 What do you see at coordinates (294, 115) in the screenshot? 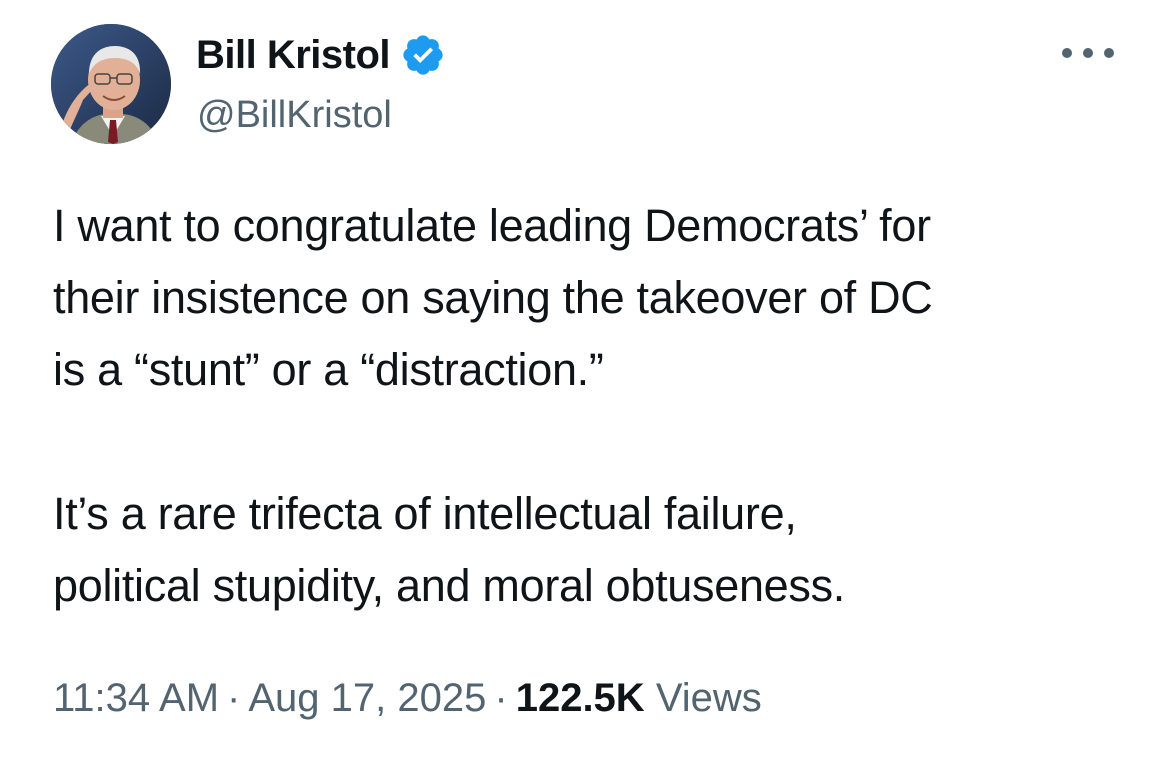
I see `author-handle: @BillKristol` at bounding box center [294, 115].